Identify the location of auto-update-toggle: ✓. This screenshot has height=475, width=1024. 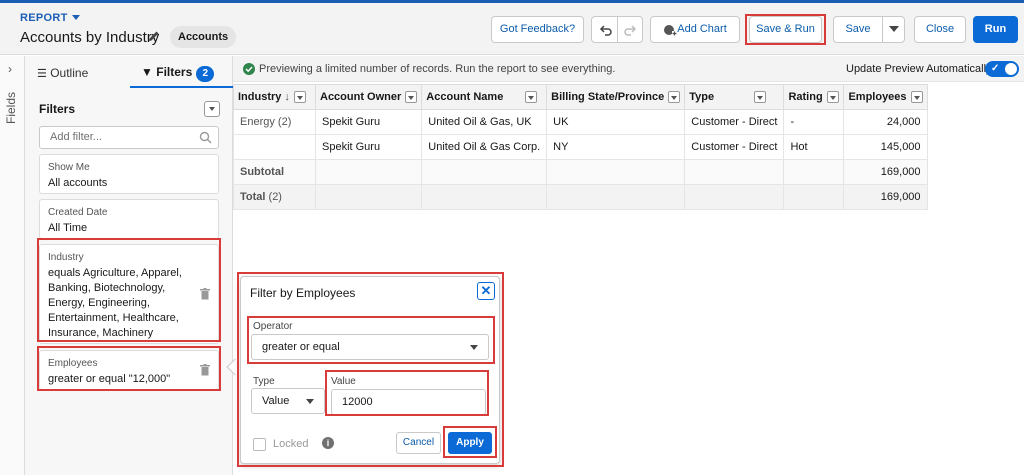
(1002, 69).